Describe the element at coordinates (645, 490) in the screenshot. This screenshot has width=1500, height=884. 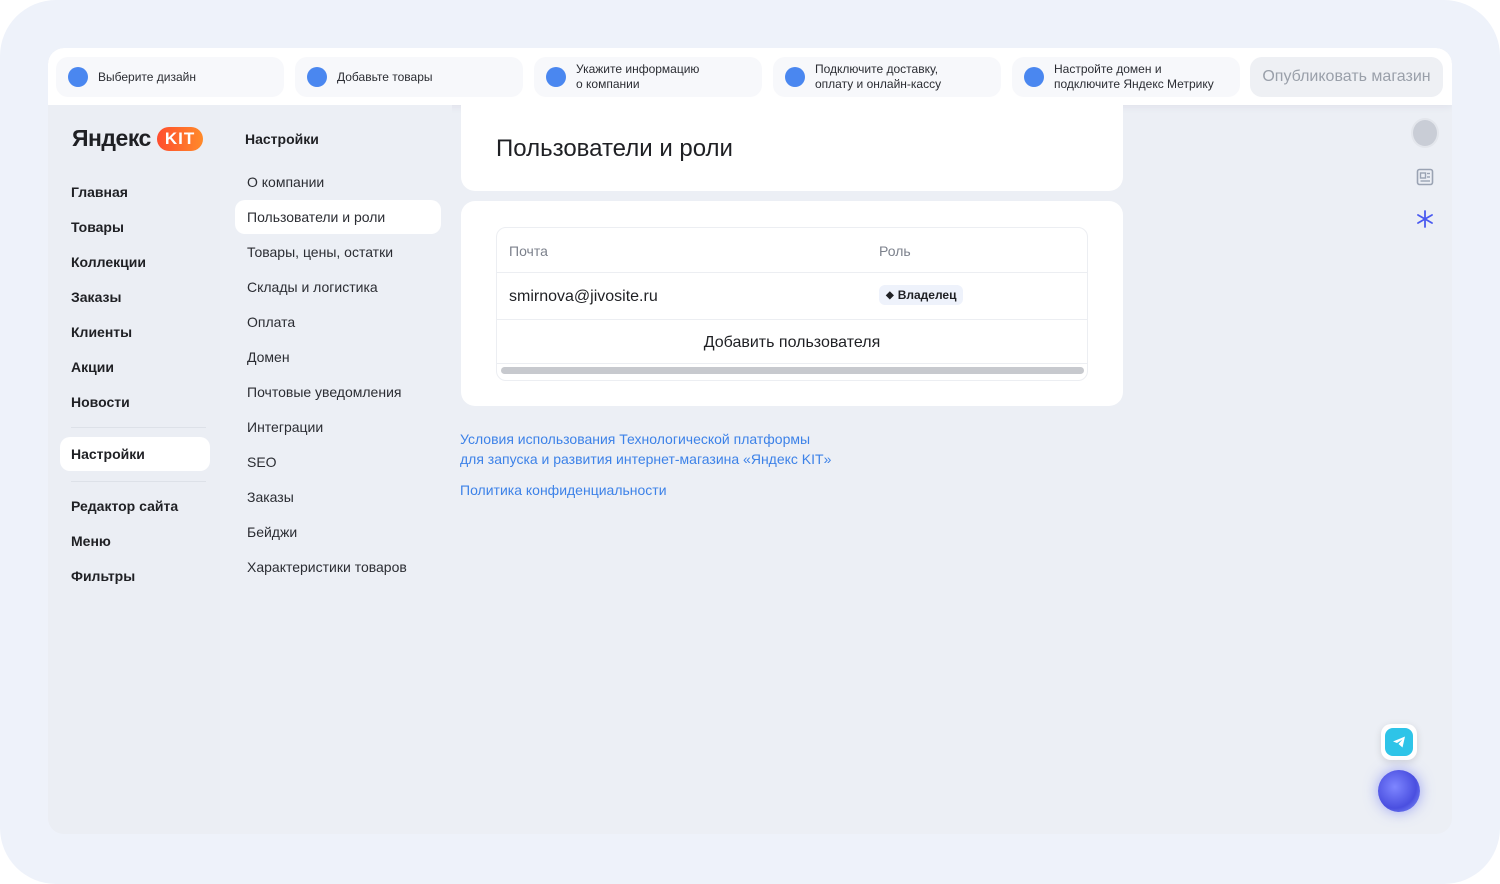
I see `privacy-link: Политика конфиденциальности` at that location.